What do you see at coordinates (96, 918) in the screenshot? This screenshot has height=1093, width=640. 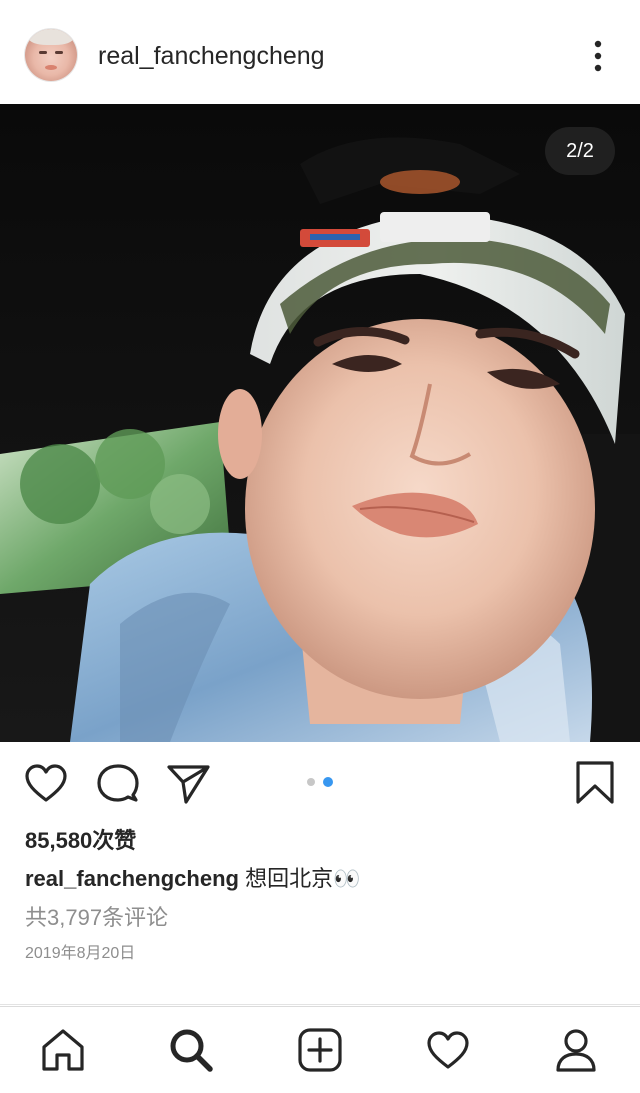 I see `view-comments-link: 共3,797条评论` at bounding box center [96, 918].